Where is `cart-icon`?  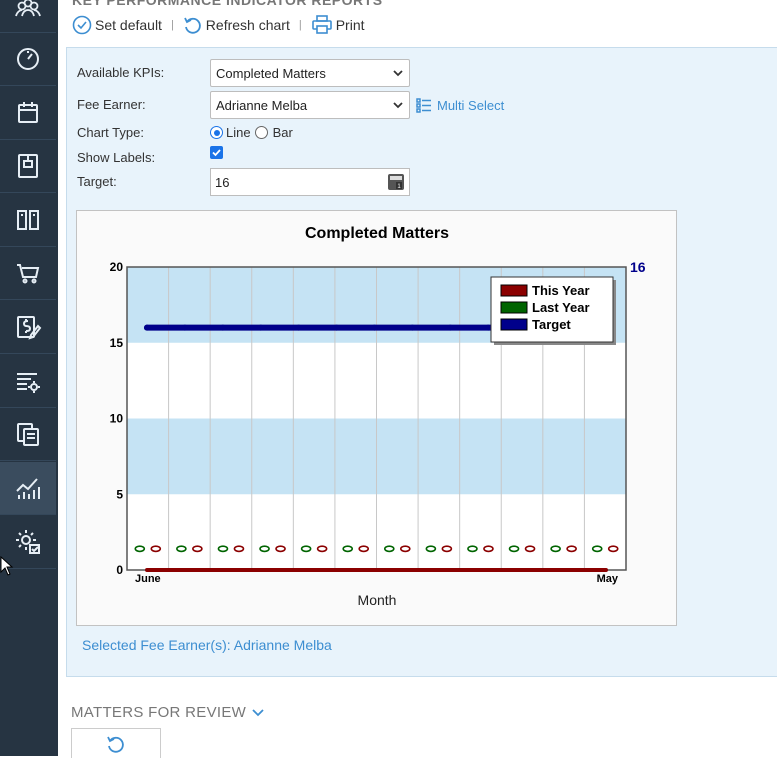
cart-icon is located at coordinates (28, 274).